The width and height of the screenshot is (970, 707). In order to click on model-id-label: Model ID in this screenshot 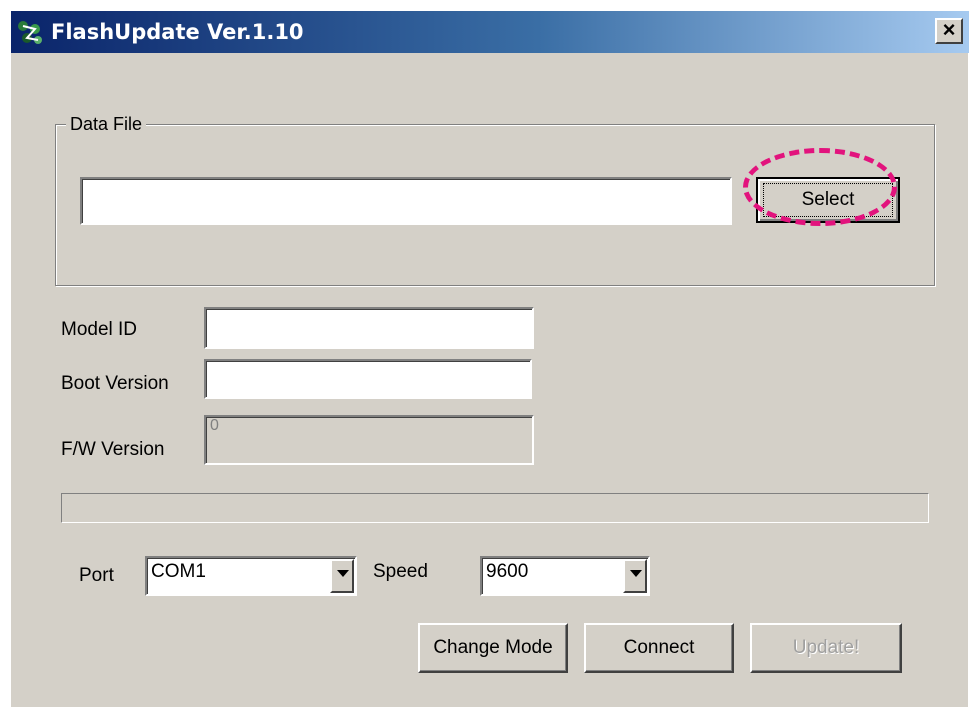, I will do `click(99, 329)`.